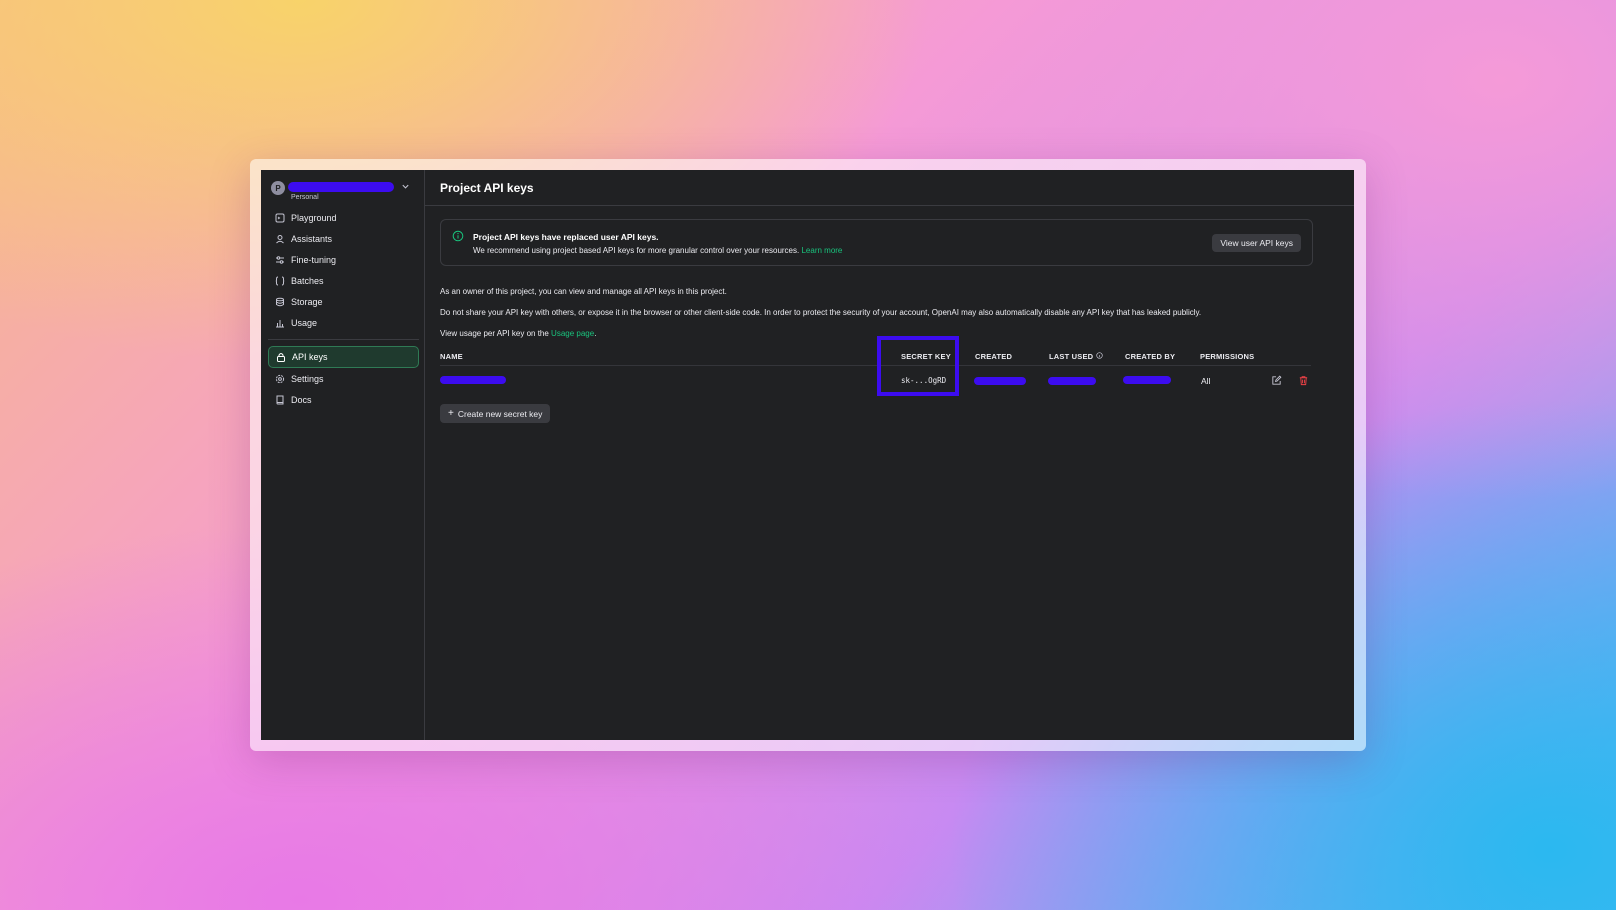 Image resolution: width=1616 pixels, height=910 pixels. Describe the element at coordinates (307, 302) in the screenshot. I see `sidebar-item-label: Storage` at that location.